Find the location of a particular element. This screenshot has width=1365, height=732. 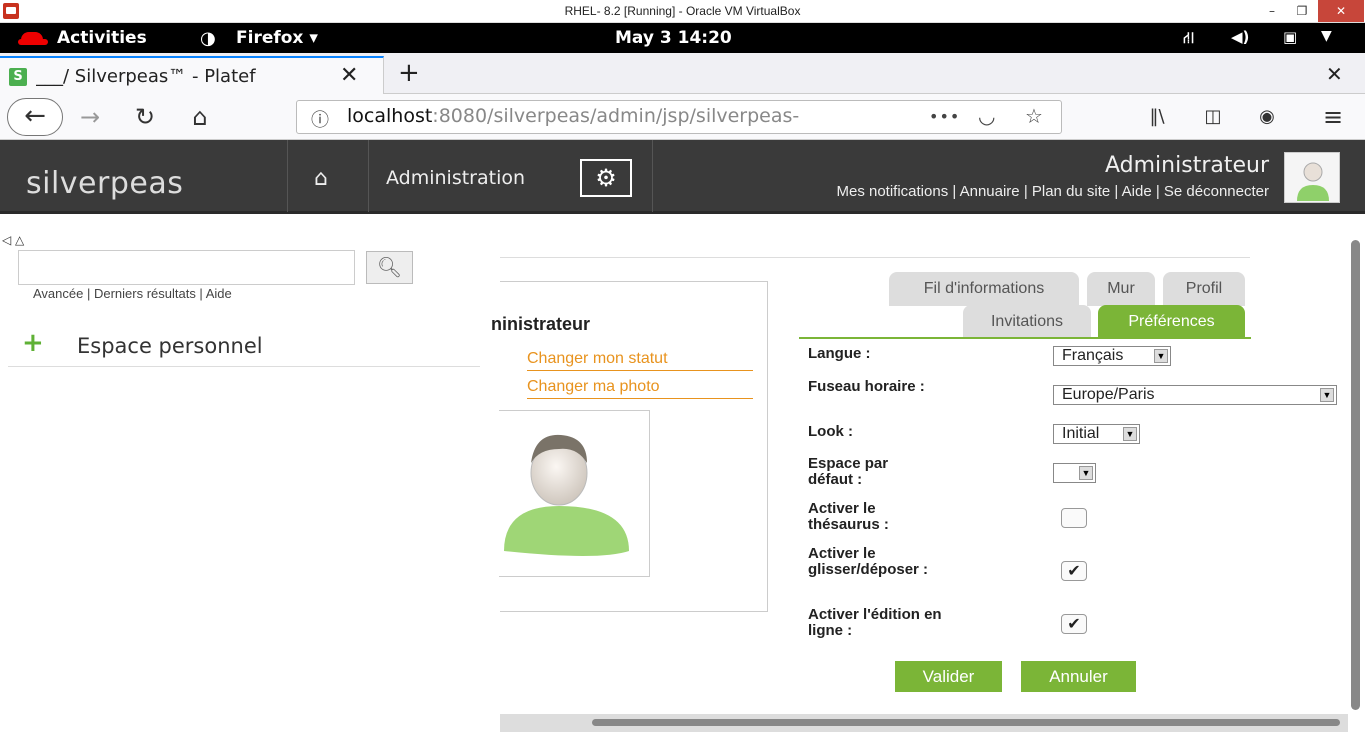

collapse-panel-icon: ◁ △ is located at coordinates (13, 240).